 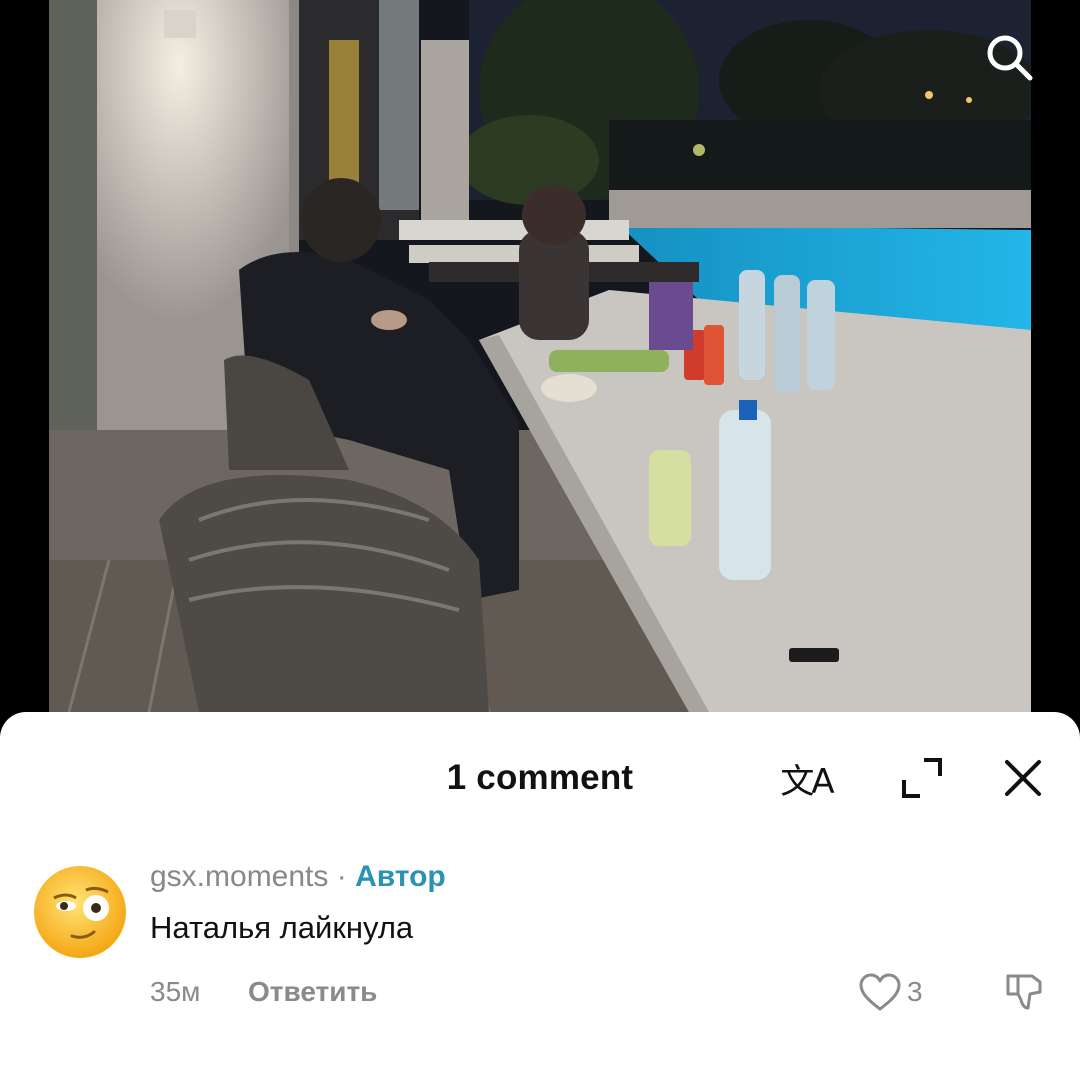 I want to click on heart-icon, so click(x=880, y=992).